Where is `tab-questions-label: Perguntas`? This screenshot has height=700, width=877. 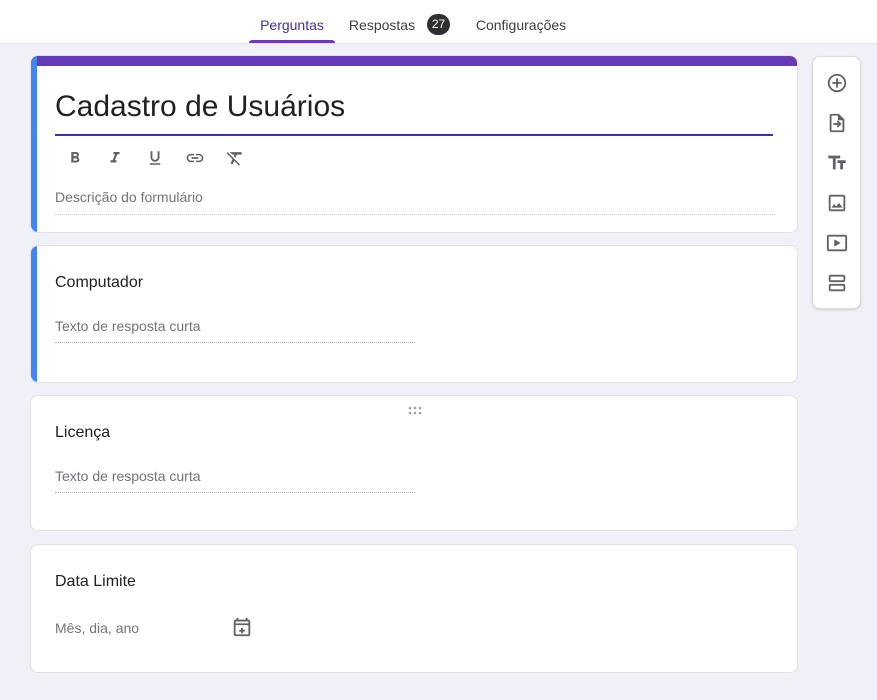
tab-questions-label: Perguntas is located at coordinates (292, 25).